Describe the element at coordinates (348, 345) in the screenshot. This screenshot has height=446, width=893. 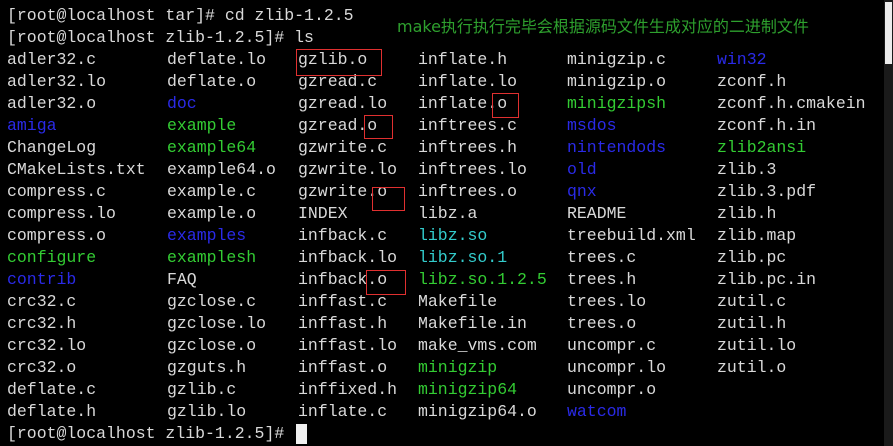
I see `file-entry: inffast.lo` at that location.